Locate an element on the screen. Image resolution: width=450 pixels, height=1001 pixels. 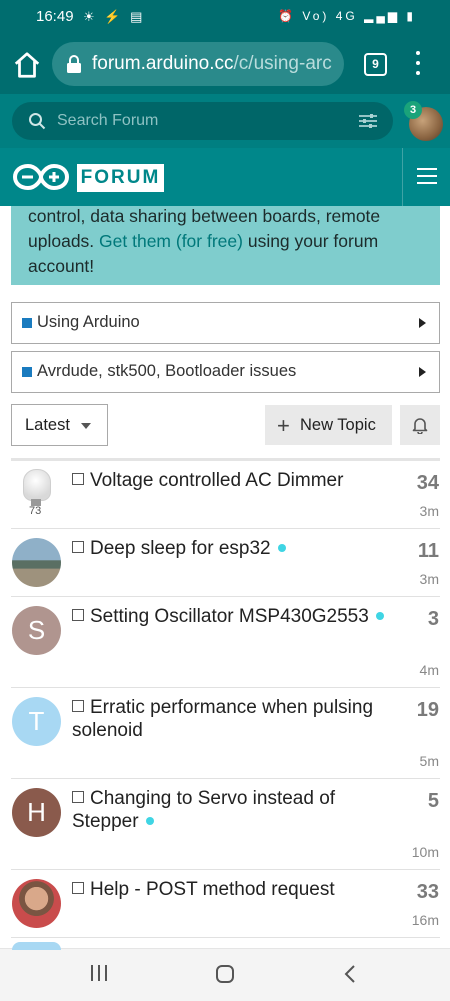
forum-header: FORUM is located at coordinates (225, 177).